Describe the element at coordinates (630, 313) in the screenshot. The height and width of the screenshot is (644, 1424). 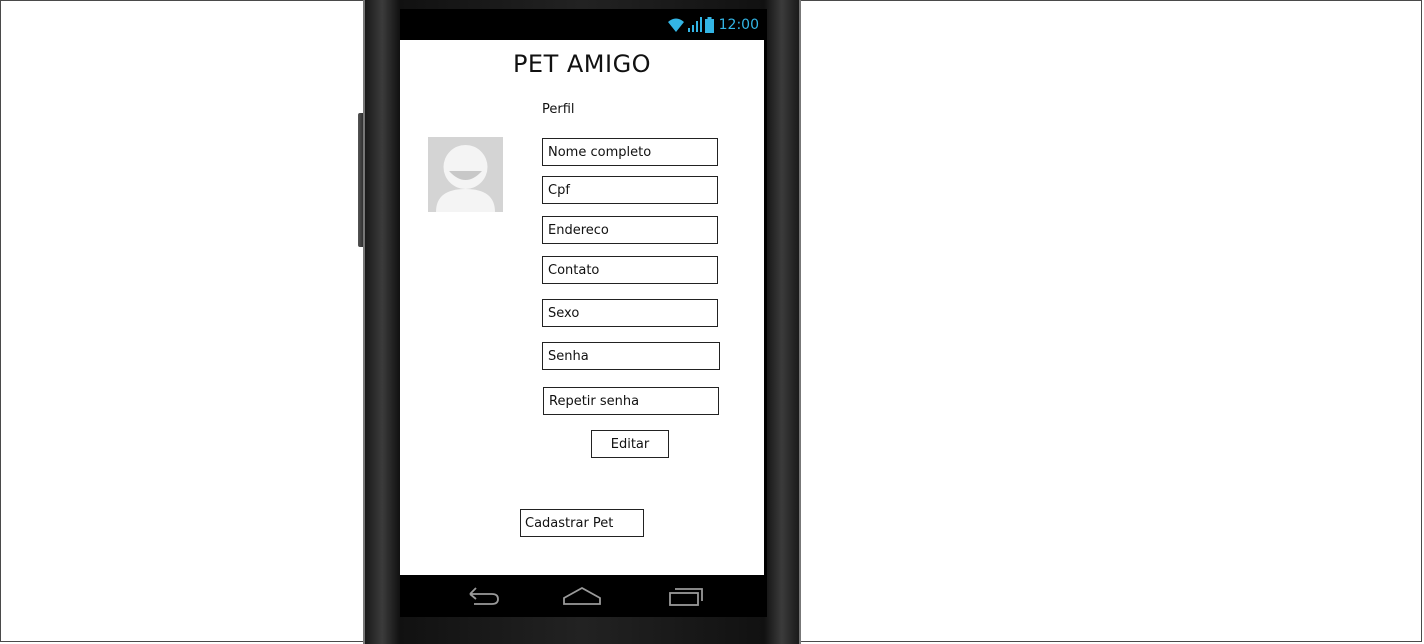
I see `gender-field: Sexo` at that location.